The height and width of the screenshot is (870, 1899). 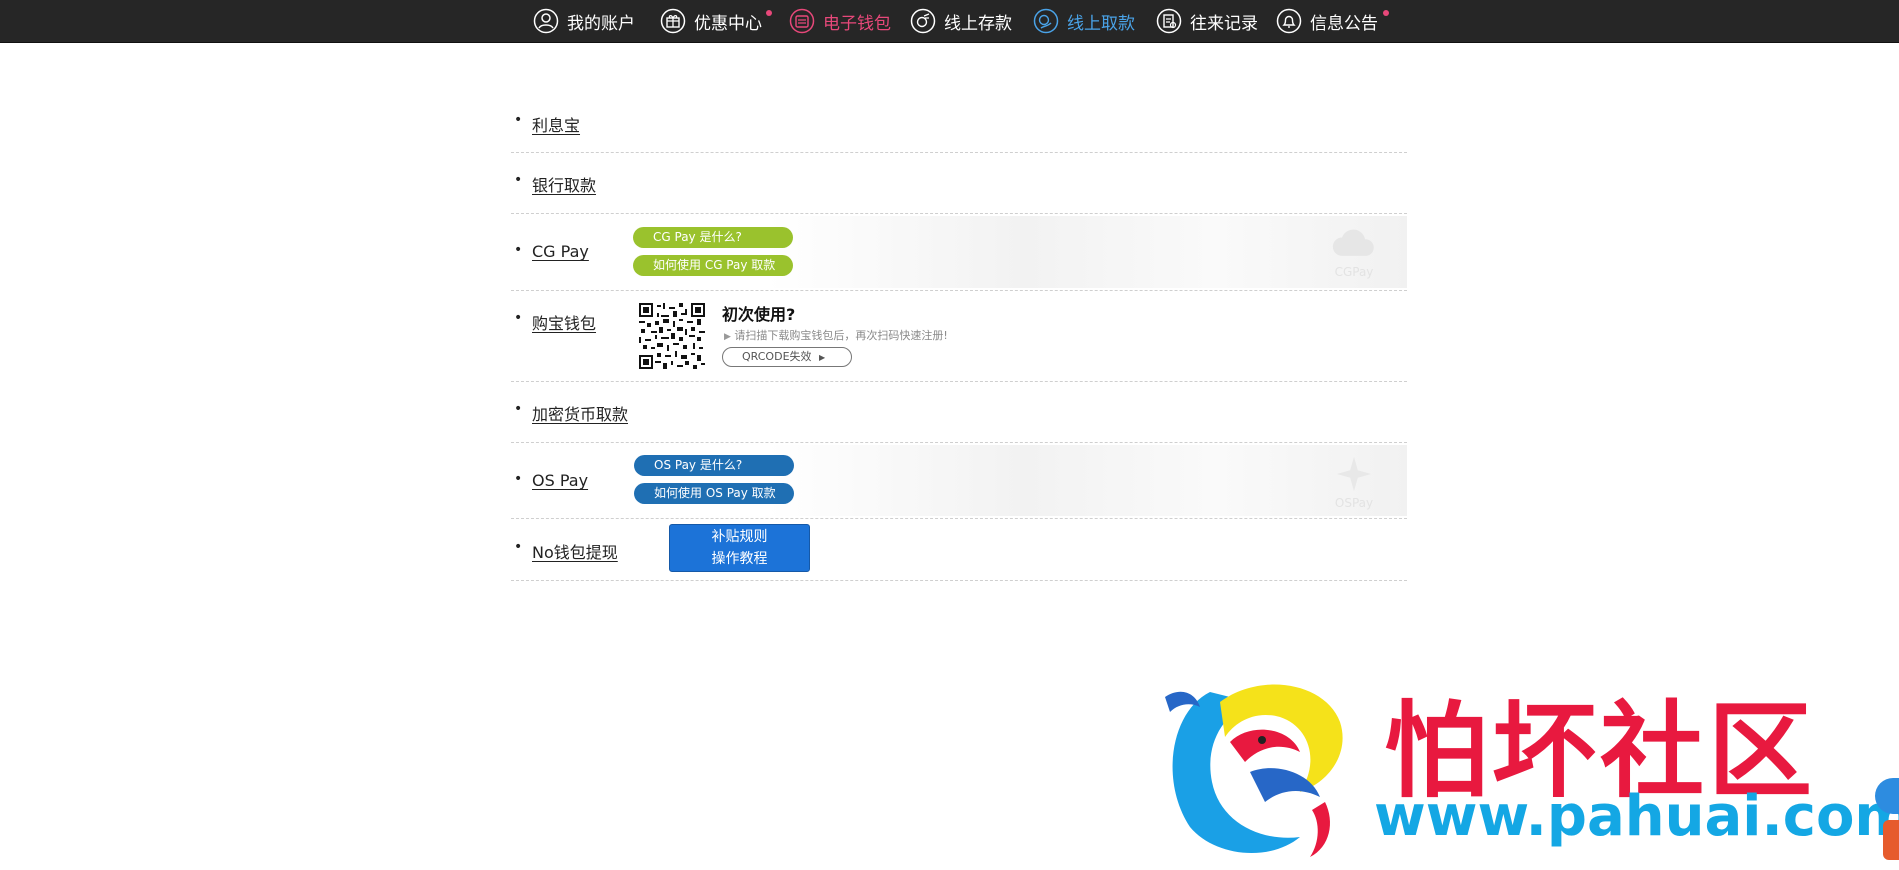 What do you see at coordinates (959, 183) in the screenshot?
I see `method-row-bank: • 银行取款` at bounding box center [959, 183].